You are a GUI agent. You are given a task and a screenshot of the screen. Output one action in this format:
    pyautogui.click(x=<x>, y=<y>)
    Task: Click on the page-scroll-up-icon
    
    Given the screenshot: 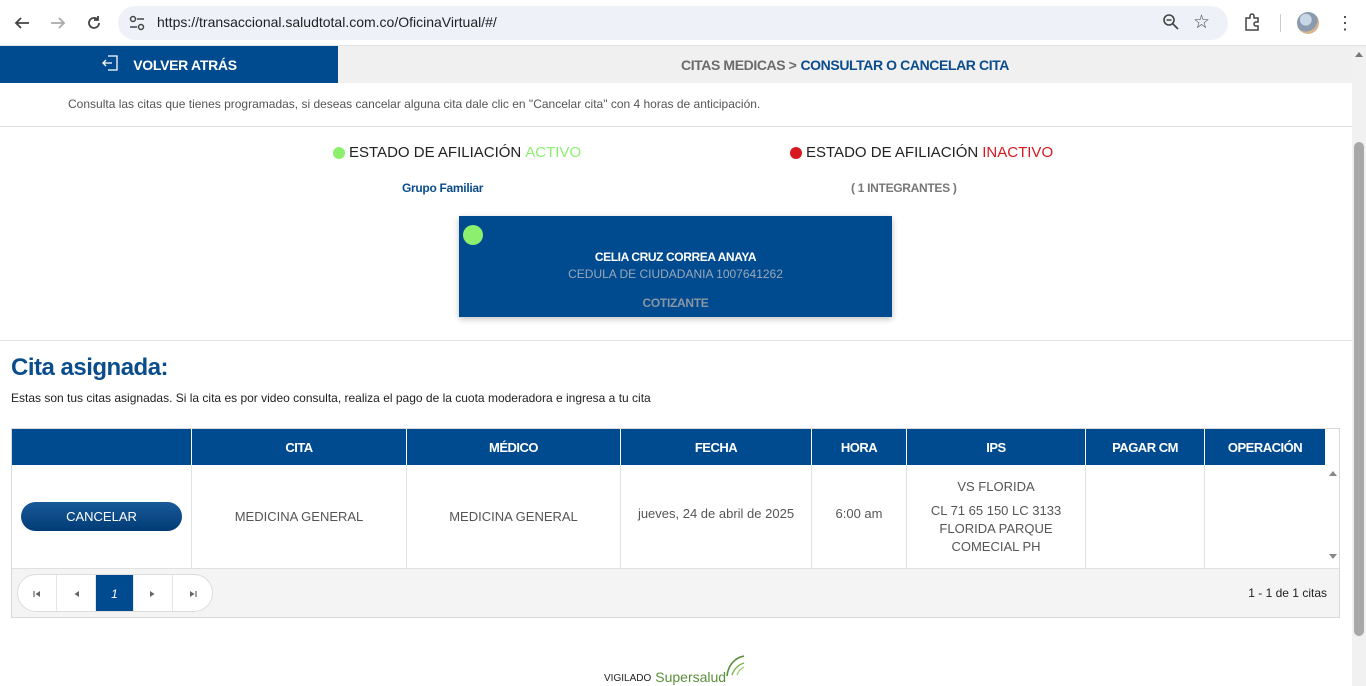 What is the action you would take?
    pyautogui.click(x=1359, y=54)
    